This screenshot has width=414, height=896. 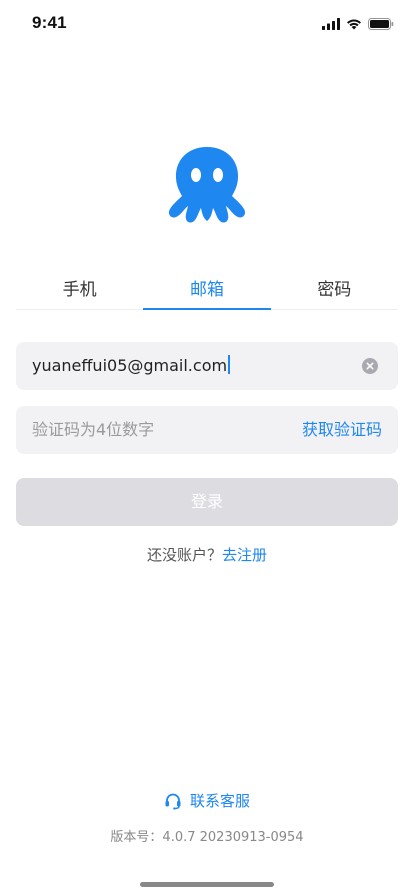 I want to click on octopus-logo, so click(x=207, y=184).